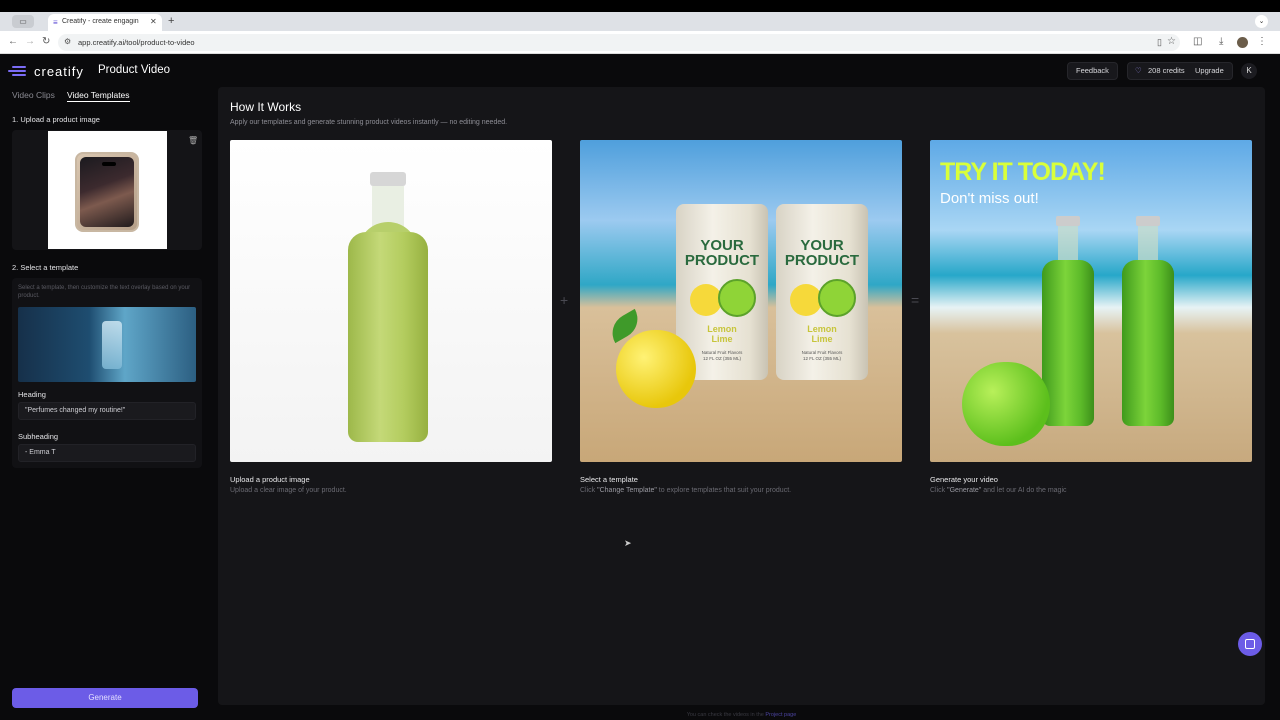 This screenshot has width=1280, height=720. I want to click on upgrade-button: Upgrade, so click(1209, 71).